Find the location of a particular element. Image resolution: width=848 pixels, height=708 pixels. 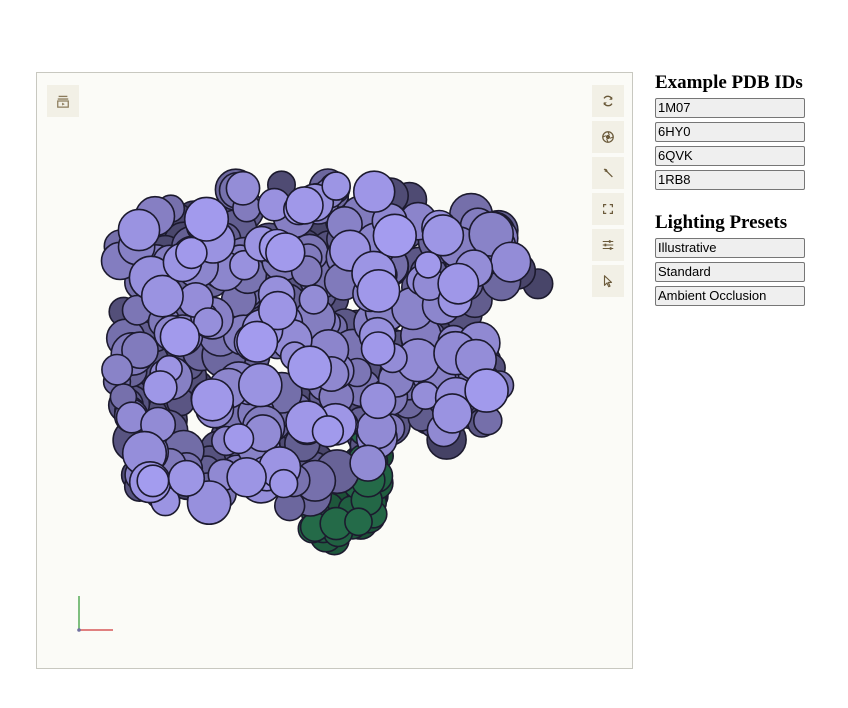

fullscreen-icon is located at coordinates (608, 209).